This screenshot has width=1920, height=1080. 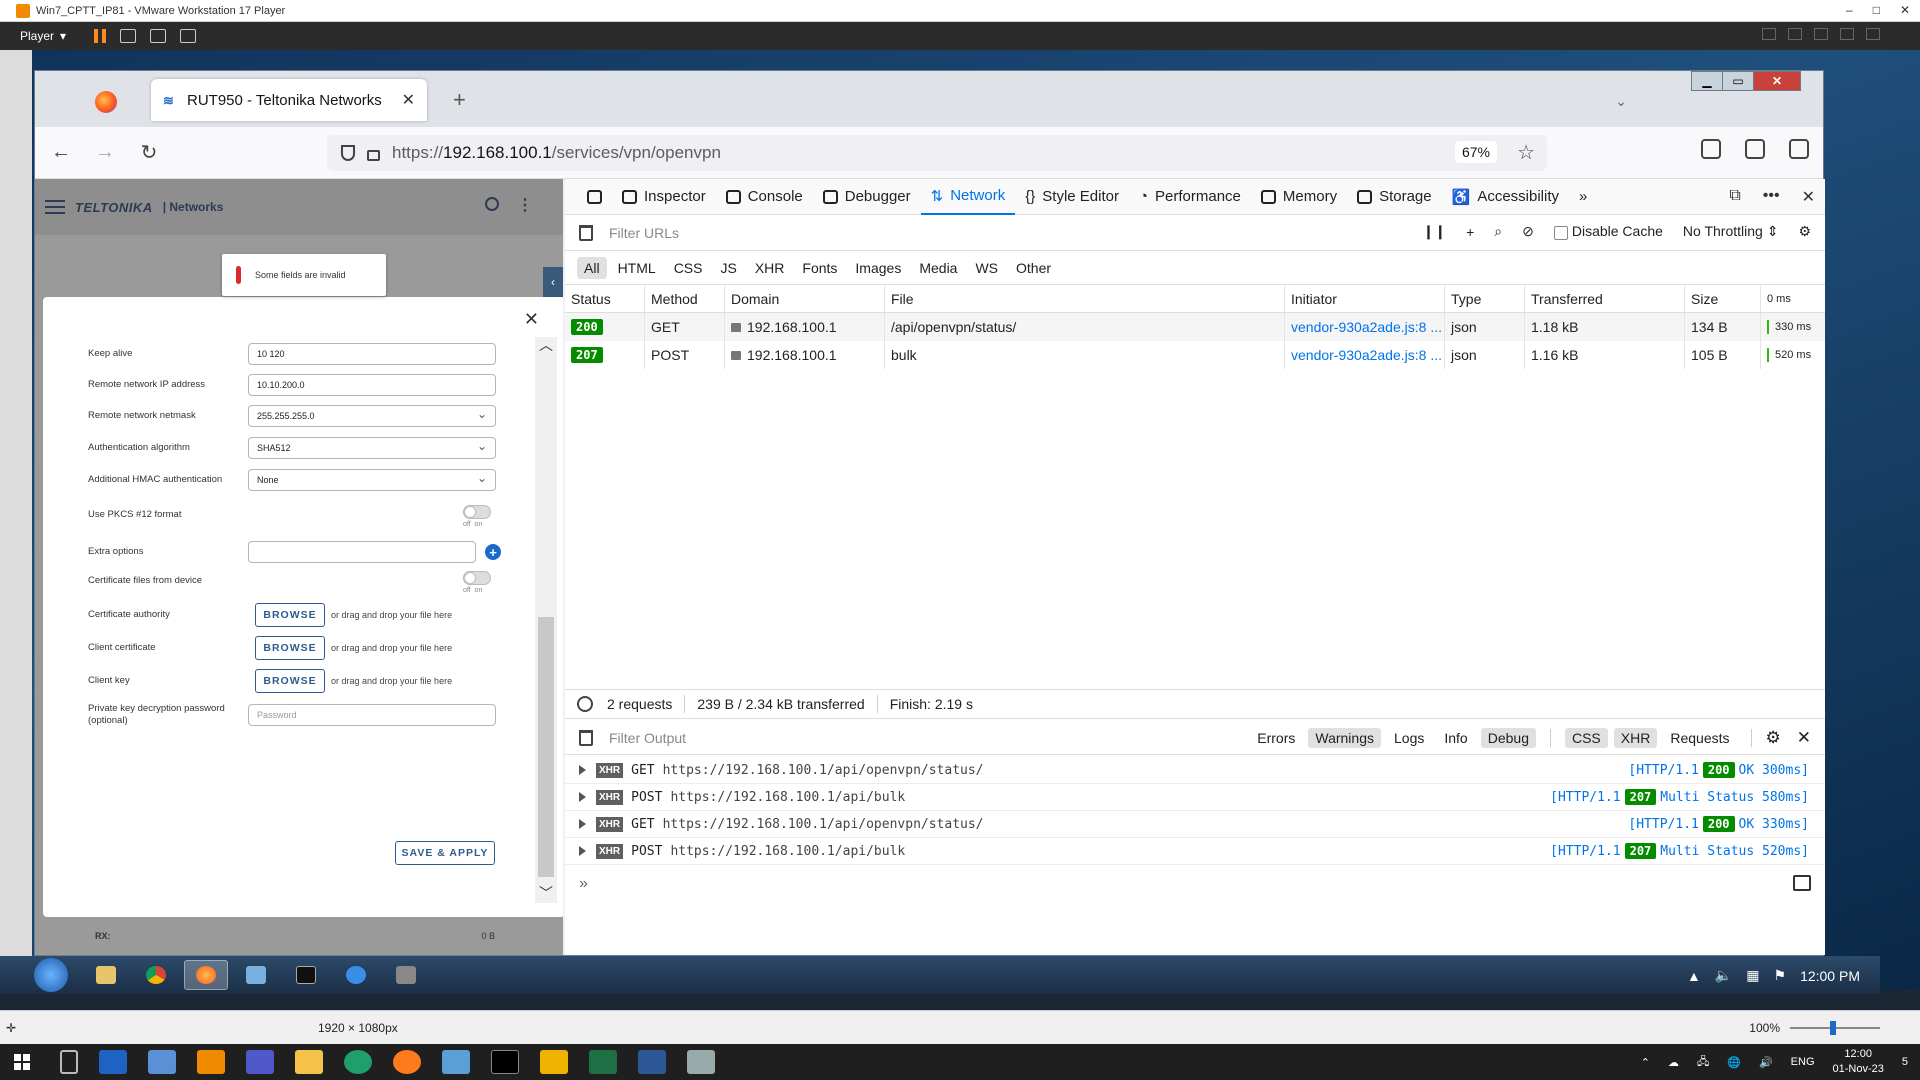 I want to click on bookmark-star-icon: ☆, so click(x=1526, y=152).